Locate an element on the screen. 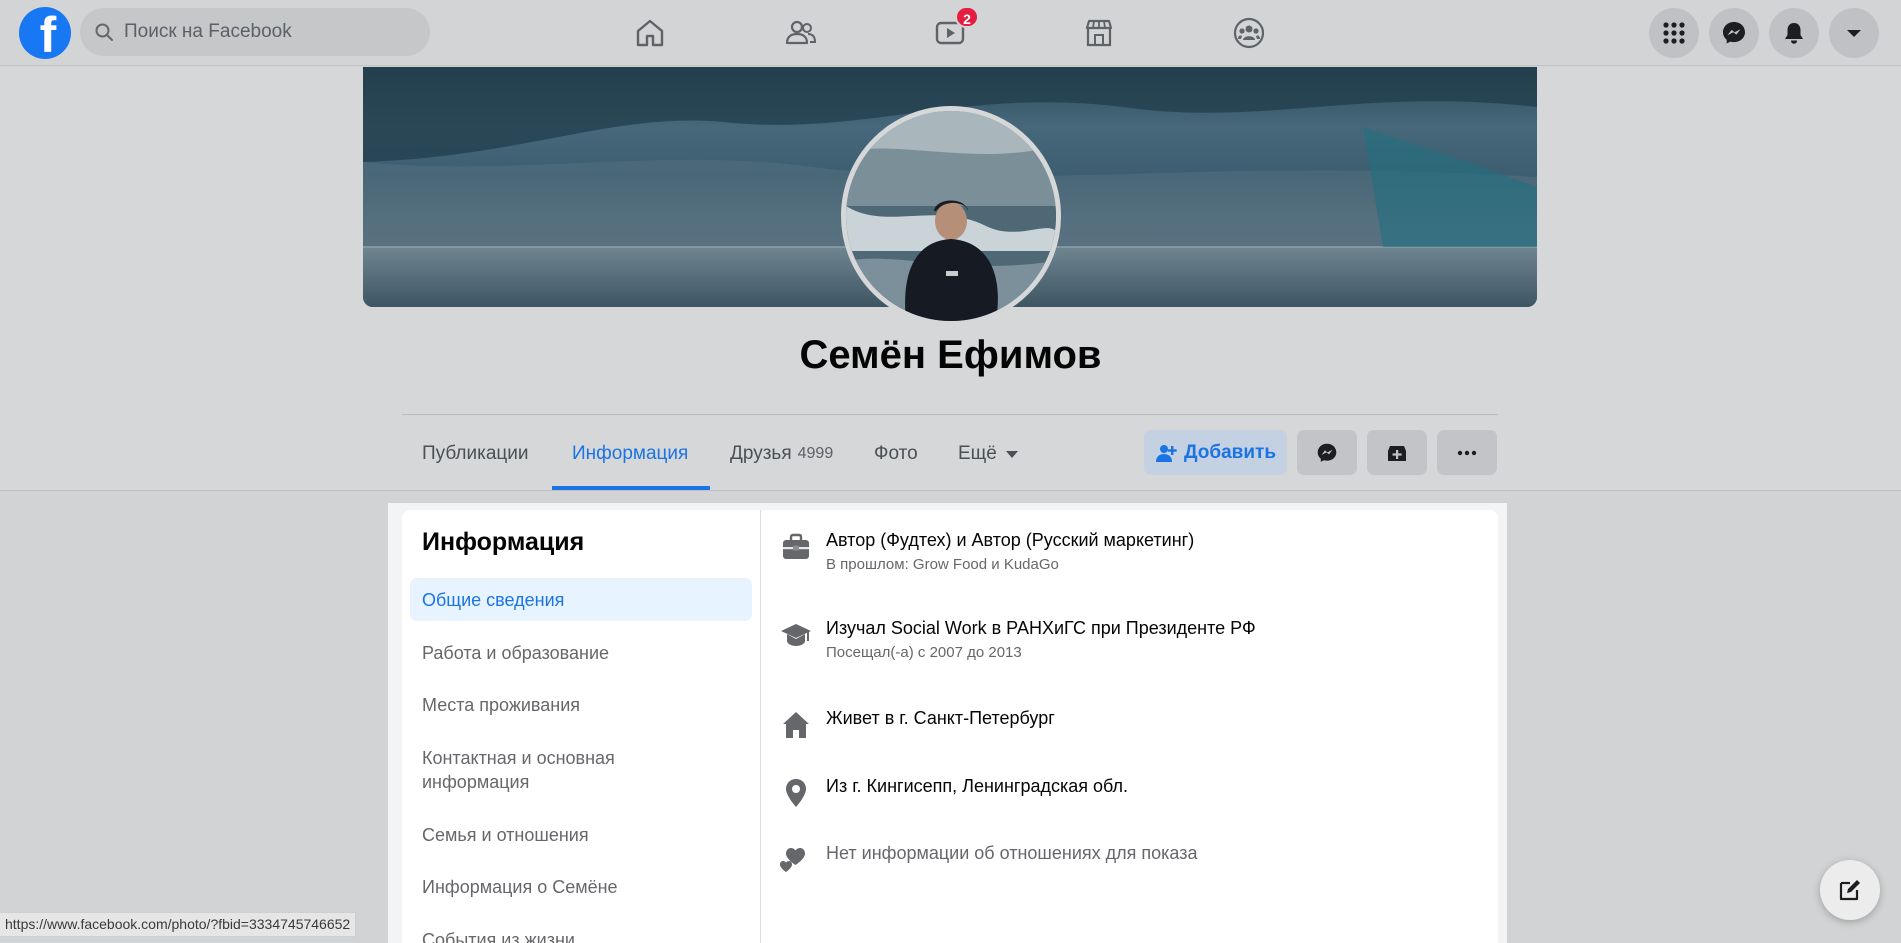 Image resolution: width=1901 pixels, height=943 pixels. sidebar-item-places-lived: Места проживания is located at coordinates (581, 704).